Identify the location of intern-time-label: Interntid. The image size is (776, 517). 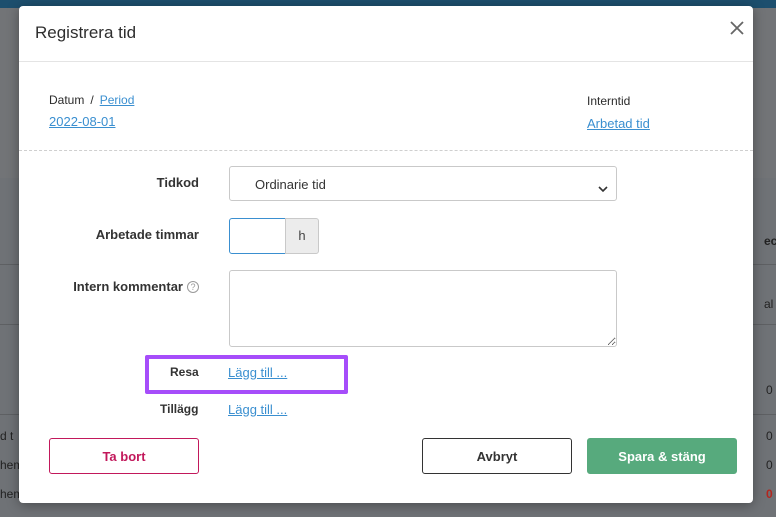
(609, 101).